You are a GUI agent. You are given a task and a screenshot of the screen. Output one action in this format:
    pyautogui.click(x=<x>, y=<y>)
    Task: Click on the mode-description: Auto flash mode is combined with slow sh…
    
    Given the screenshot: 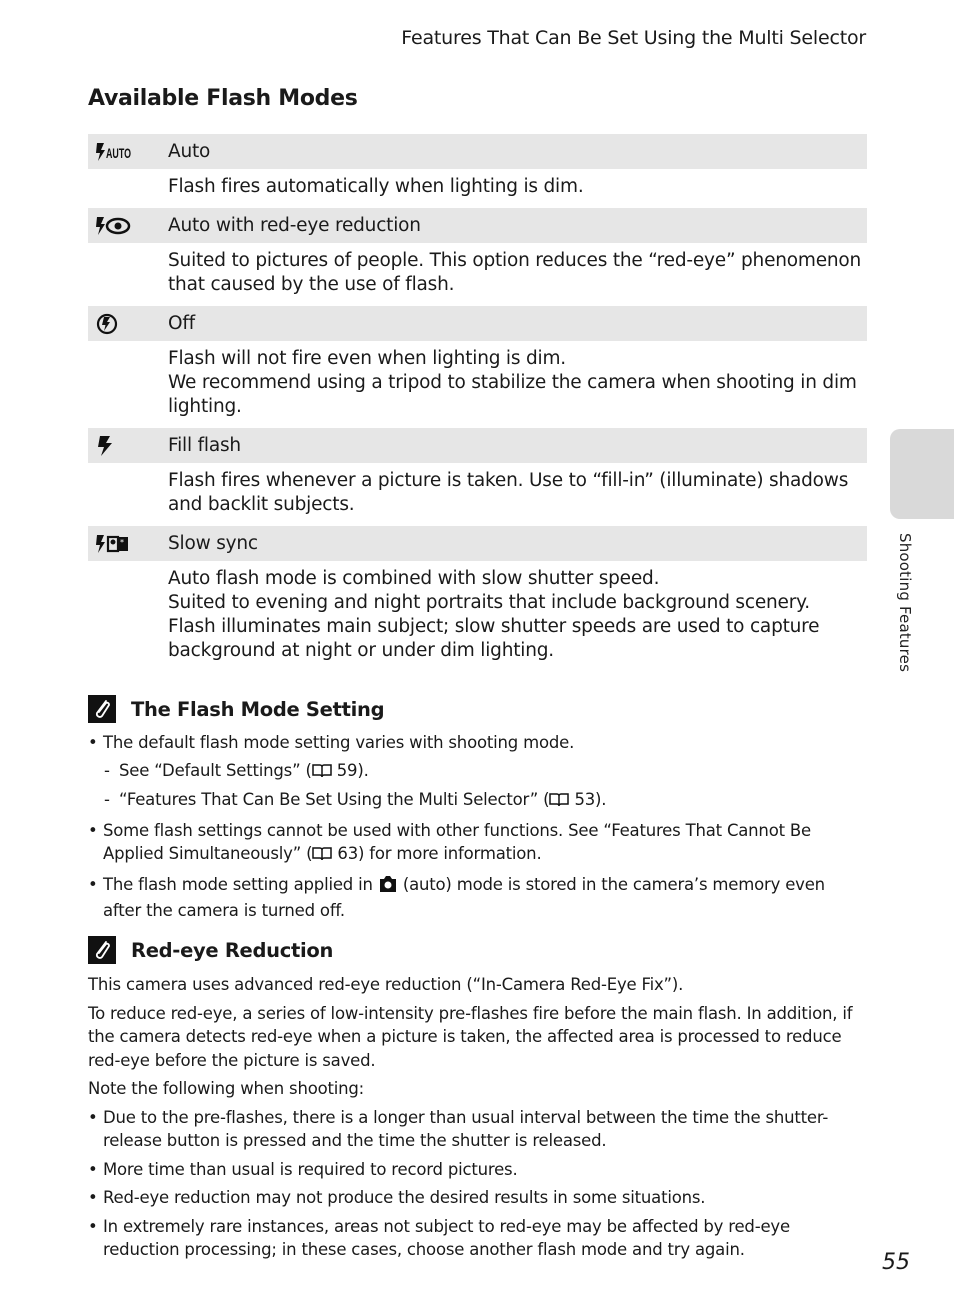 What is the action you would take?
    pyautogui.click(x=414, y=578)
    